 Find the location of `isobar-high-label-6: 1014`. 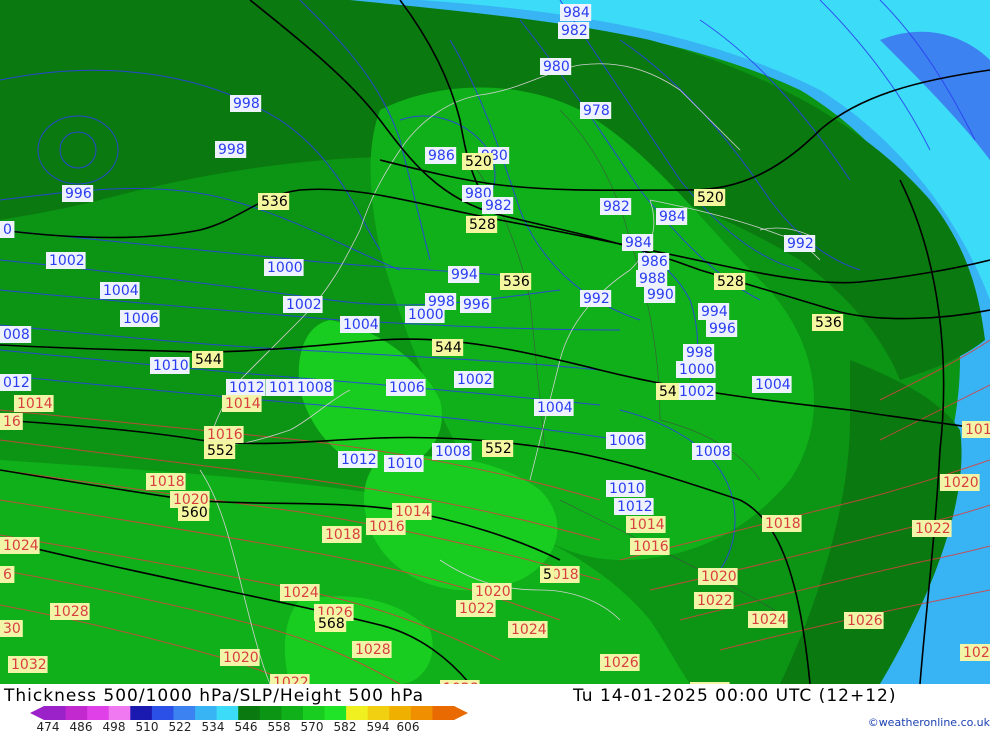

isobar-high-label-6: 1014 is located at coordinates (412, 511).